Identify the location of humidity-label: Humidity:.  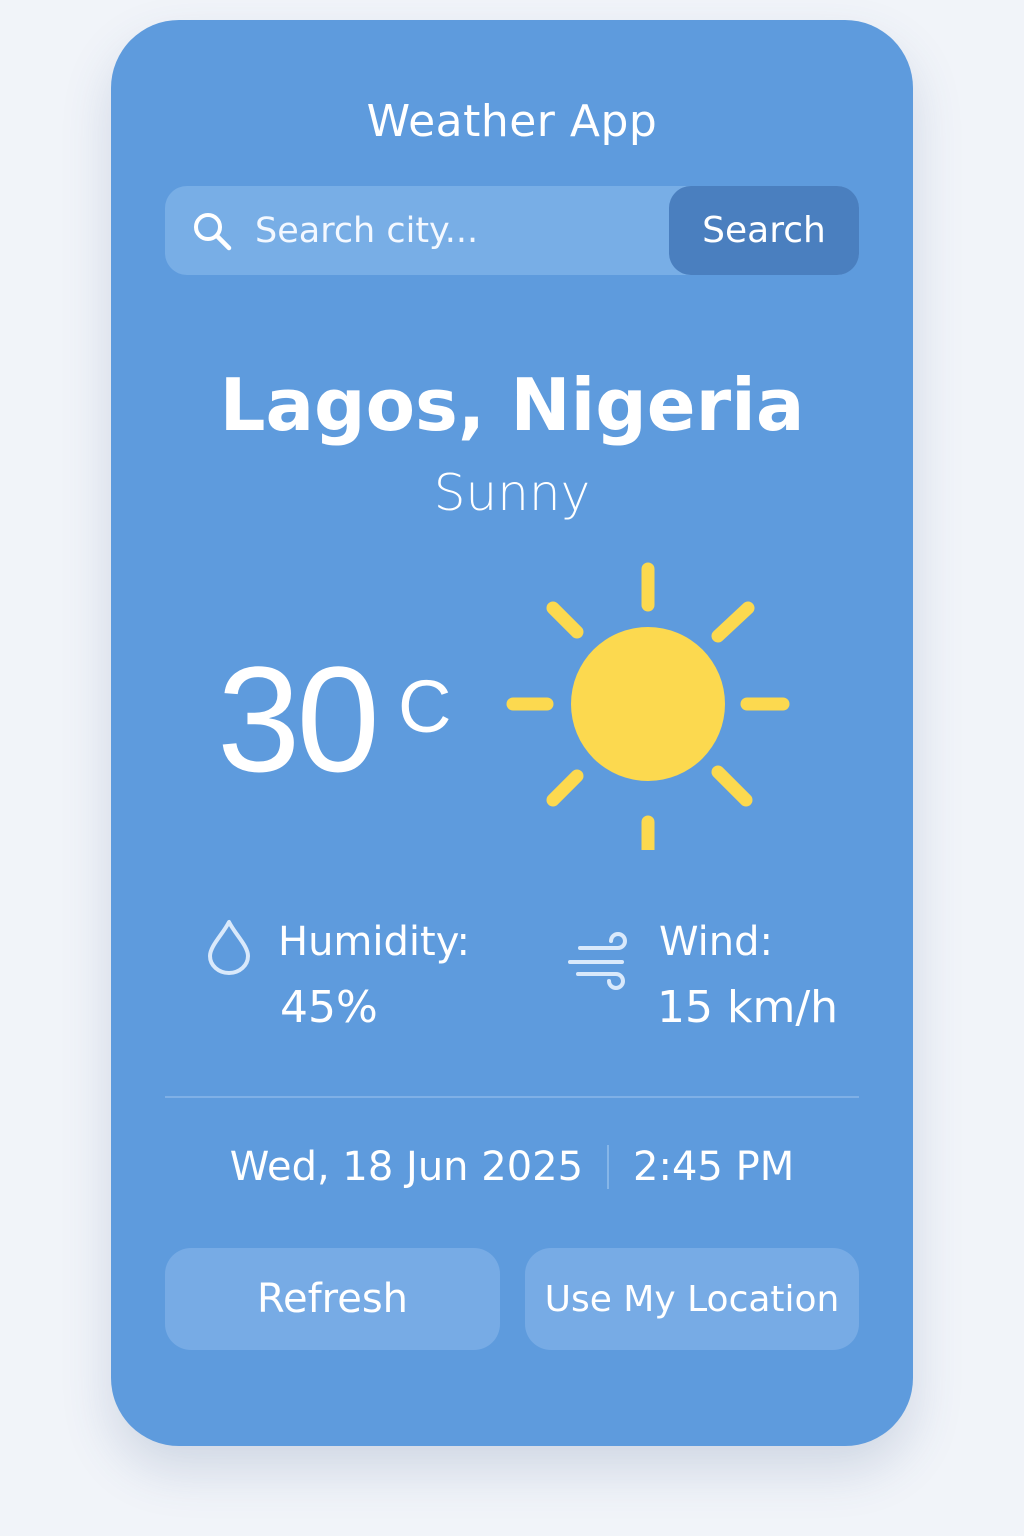
(374, 942).